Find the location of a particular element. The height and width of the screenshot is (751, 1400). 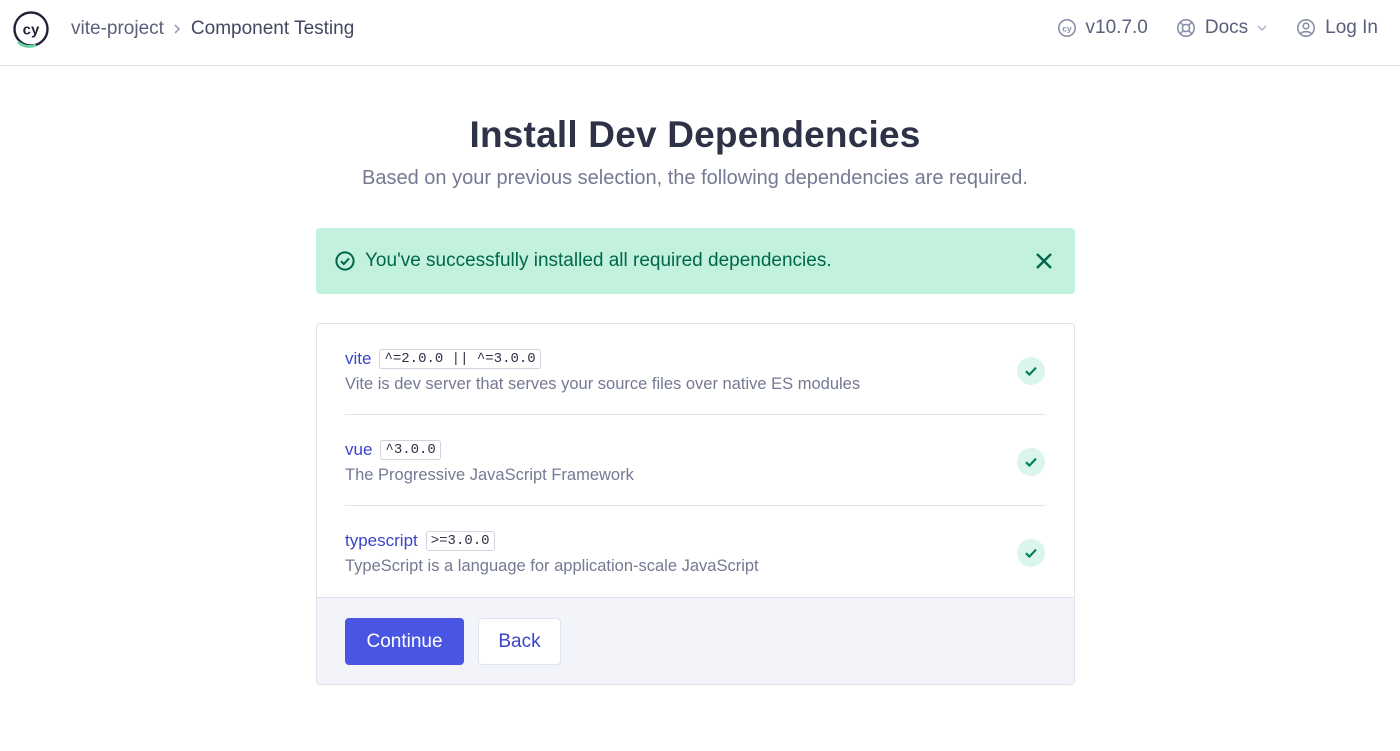

login-button: Log In is located at coordinates (1337, 28).